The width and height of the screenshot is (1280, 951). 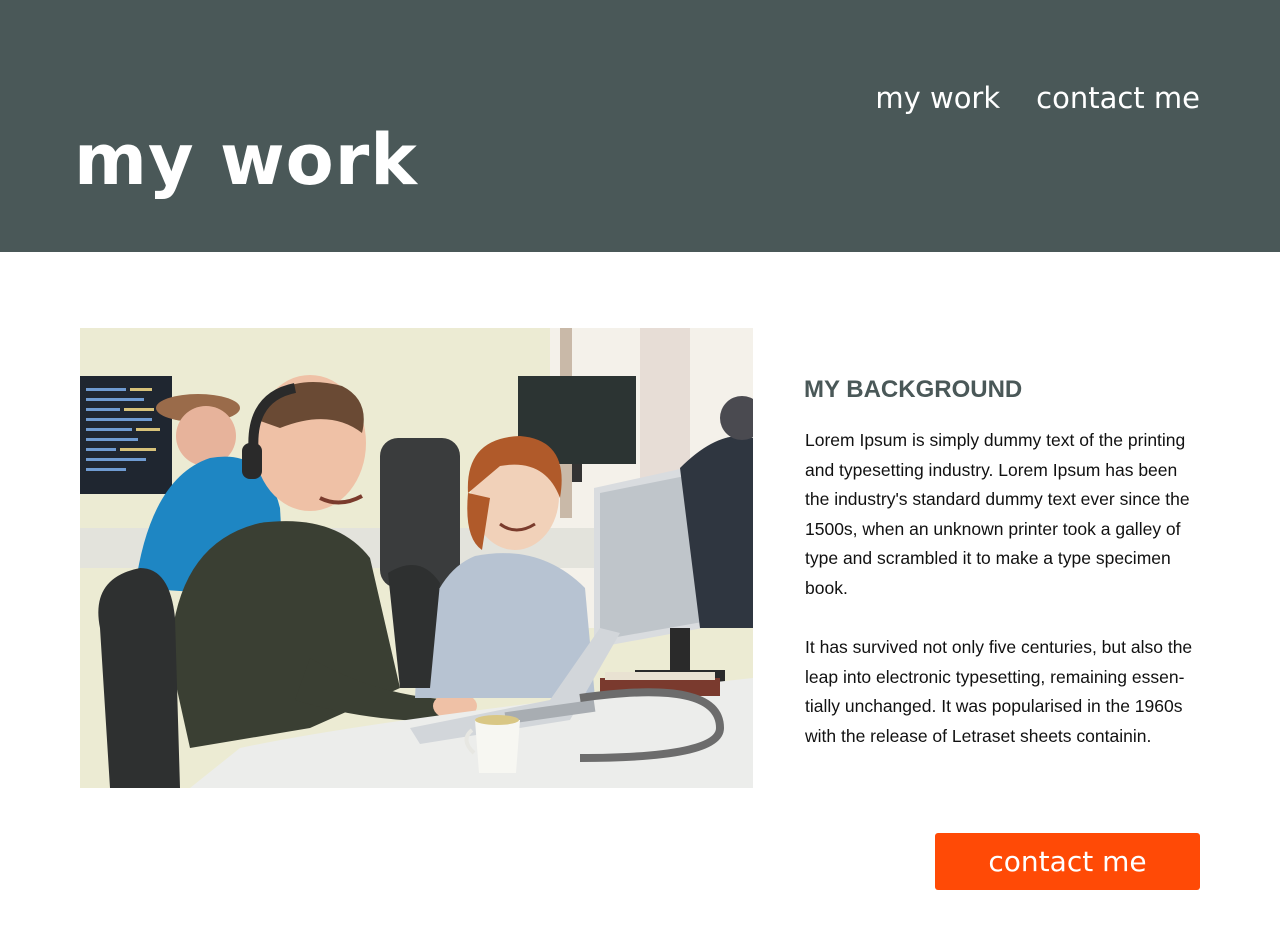 I want to click on contact-me-button: contact me, so click(x=1067, y=861).